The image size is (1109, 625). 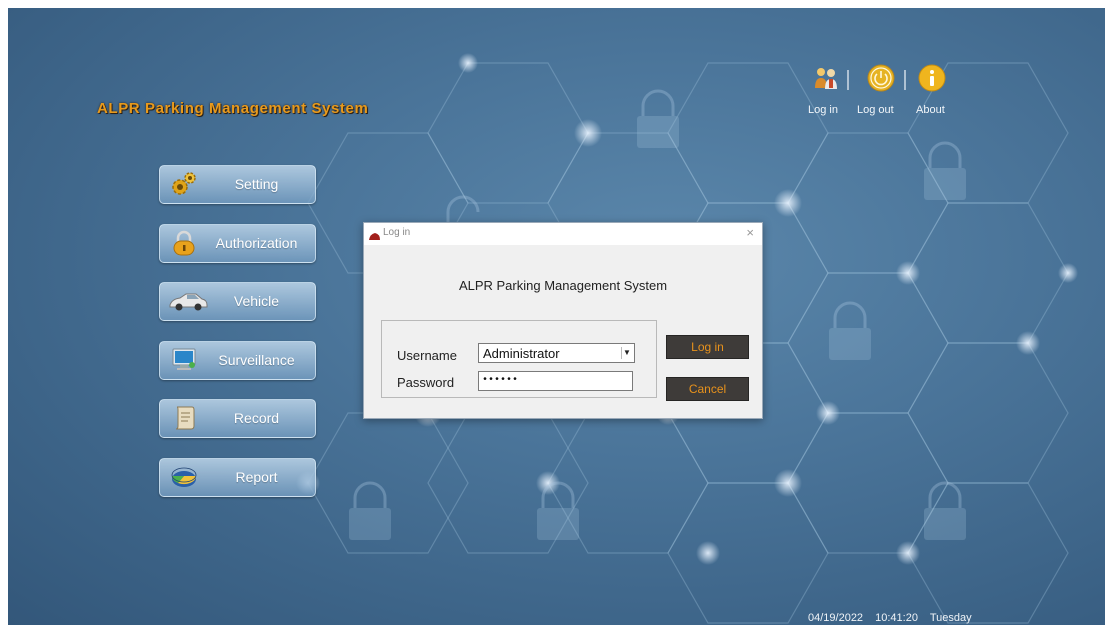 What do you see at coordinates (826, 78) in the screenshot?
I see `users-icon` at bounding box center [826, 78].